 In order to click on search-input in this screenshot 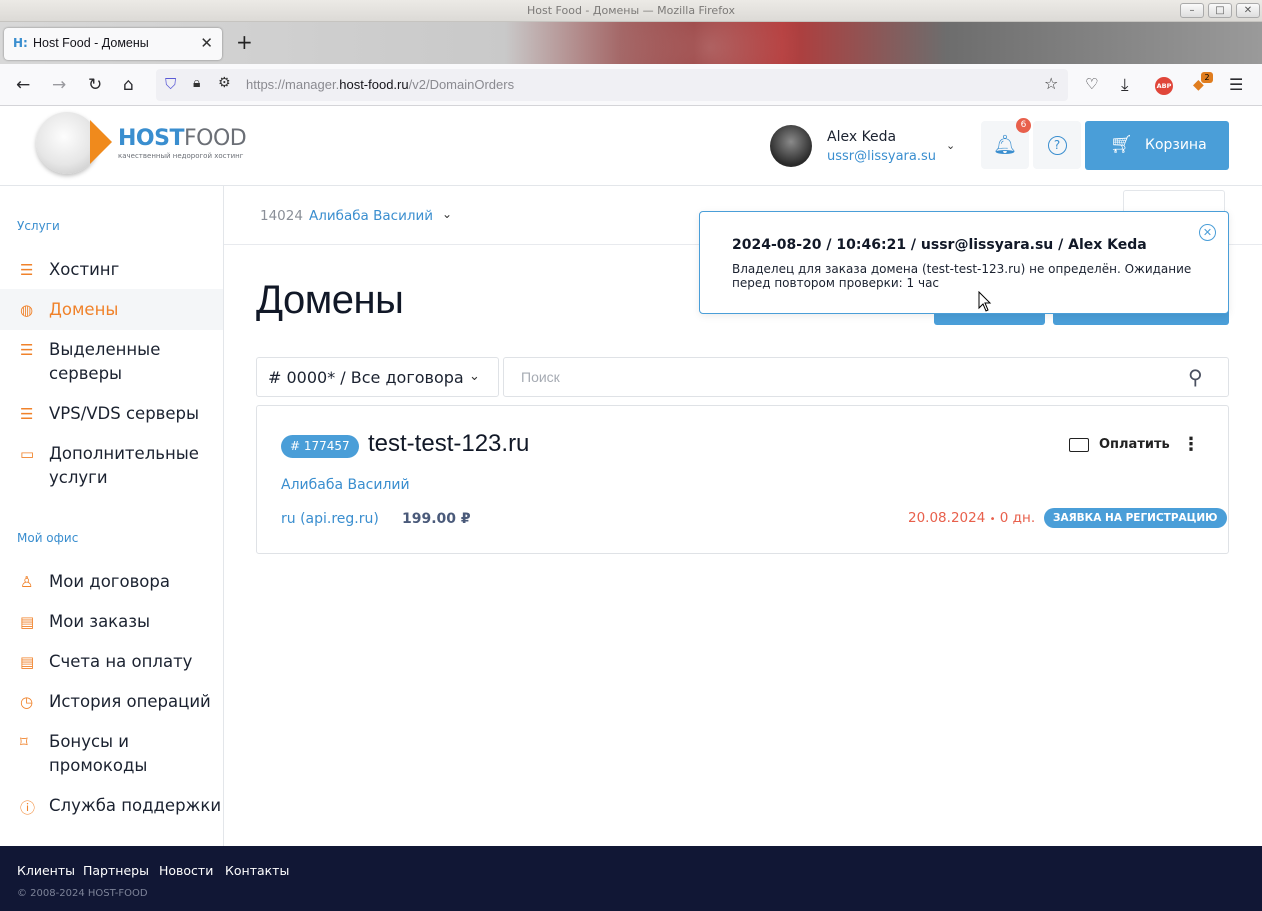, I will do `click(835, 377)`.